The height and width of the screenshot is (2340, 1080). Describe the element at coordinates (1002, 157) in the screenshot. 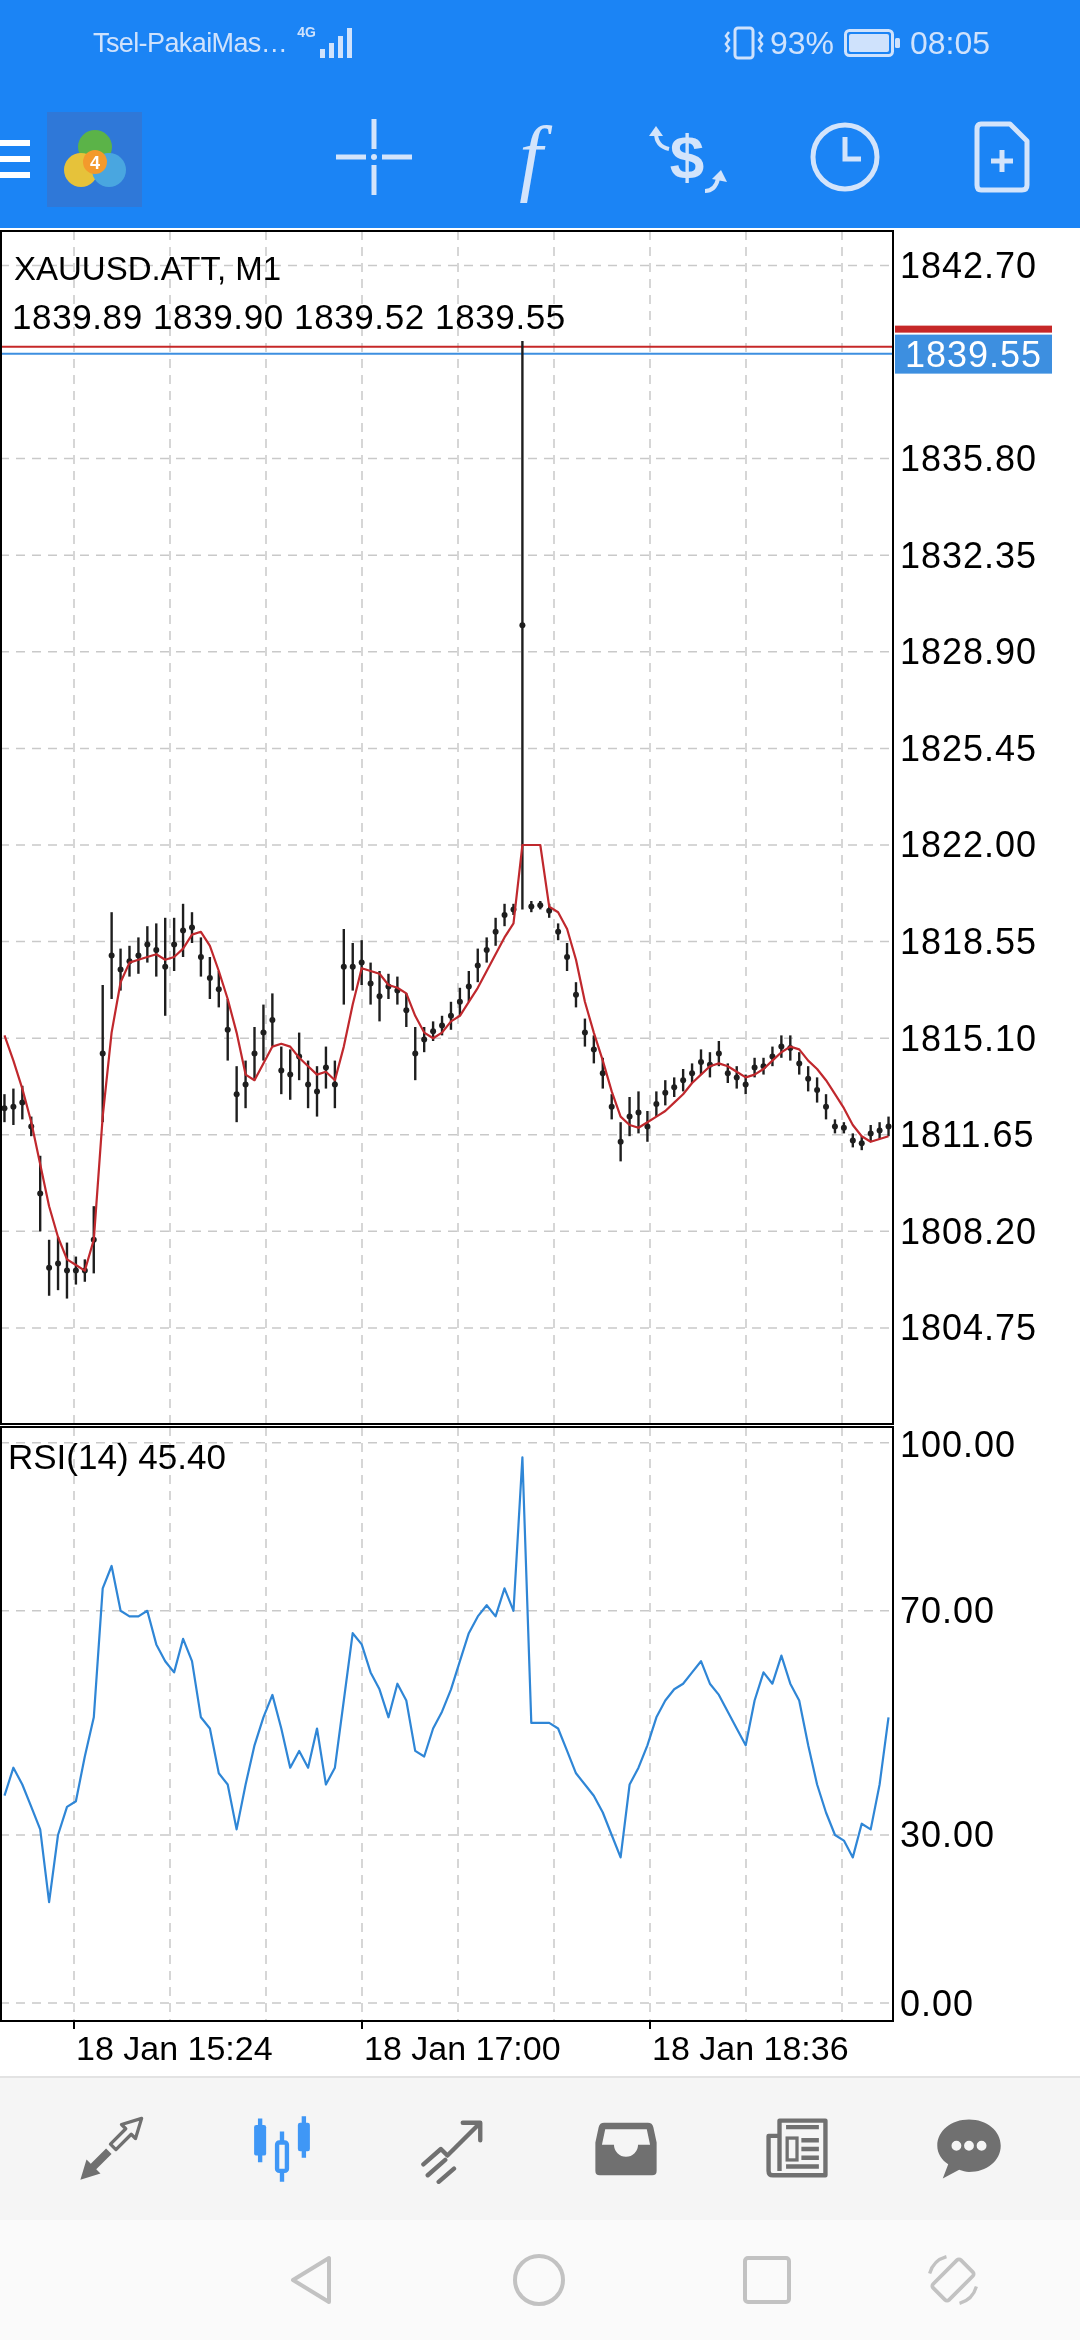

I see `document-plus-icon` at that location.